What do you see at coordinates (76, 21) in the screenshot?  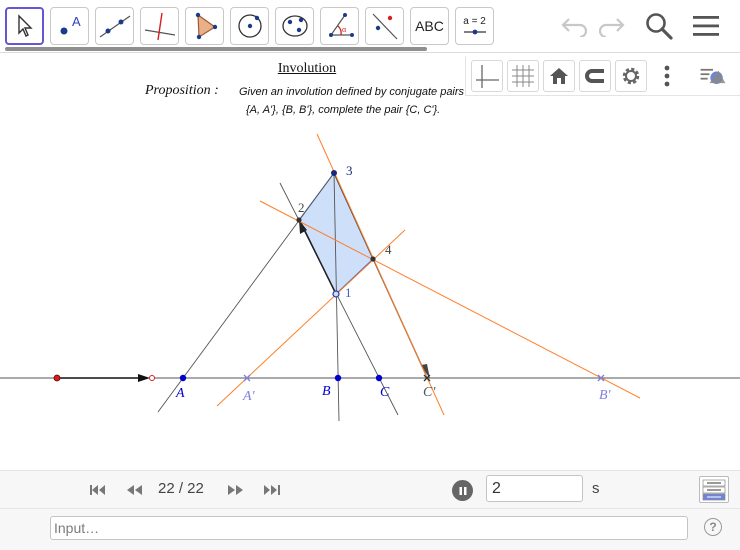 I see `point-tool-glyph: A` at bounding box center [76, 21].